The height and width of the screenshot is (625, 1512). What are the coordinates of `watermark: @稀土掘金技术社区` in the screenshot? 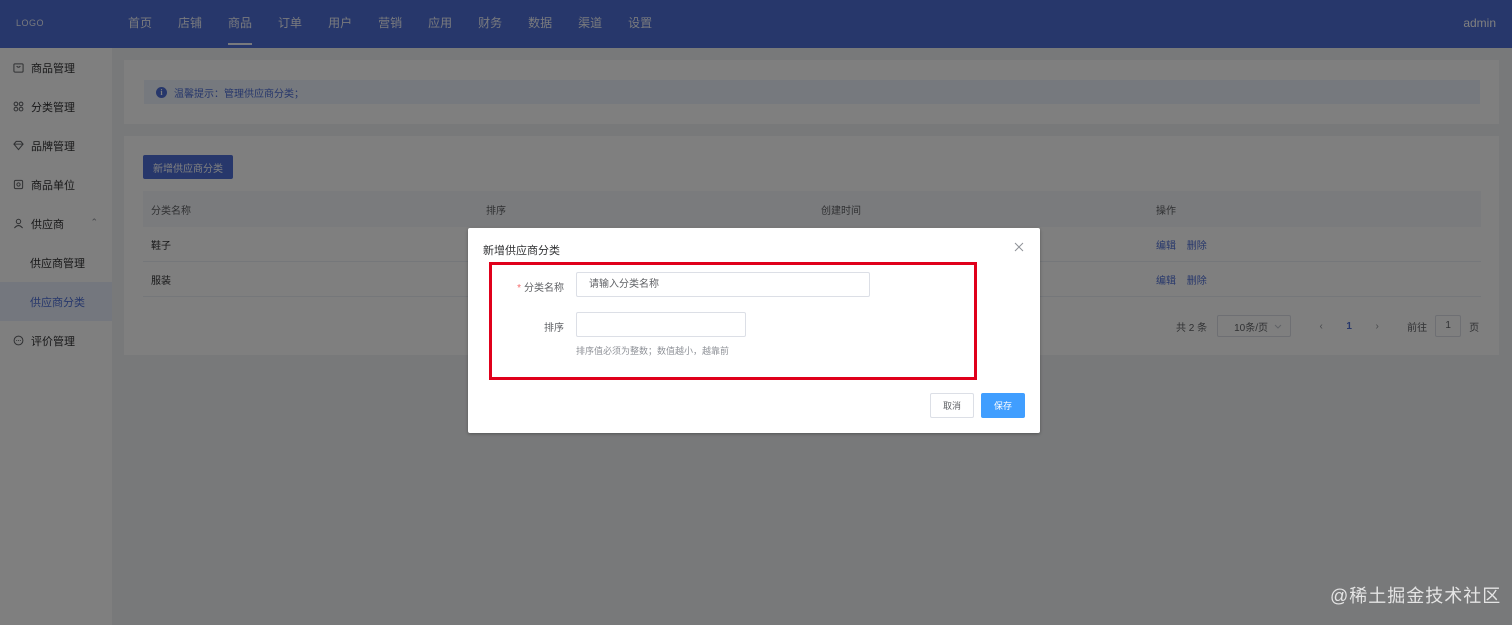 It's located at (1416, 596).